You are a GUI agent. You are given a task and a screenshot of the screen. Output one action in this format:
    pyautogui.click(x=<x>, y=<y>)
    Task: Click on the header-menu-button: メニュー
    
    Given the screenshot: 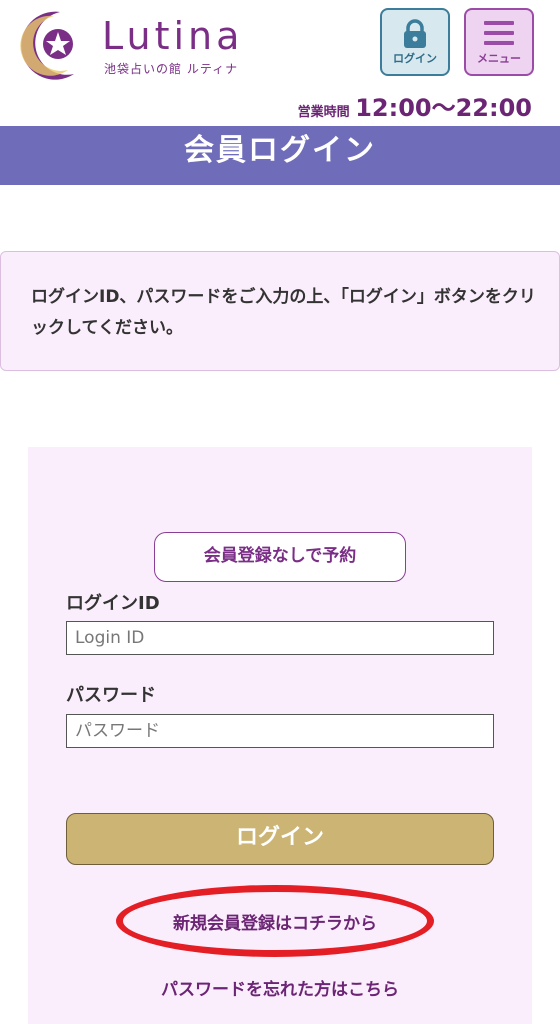 What is the action you would take?
    pyautogui.click(x=499, y=42)
    